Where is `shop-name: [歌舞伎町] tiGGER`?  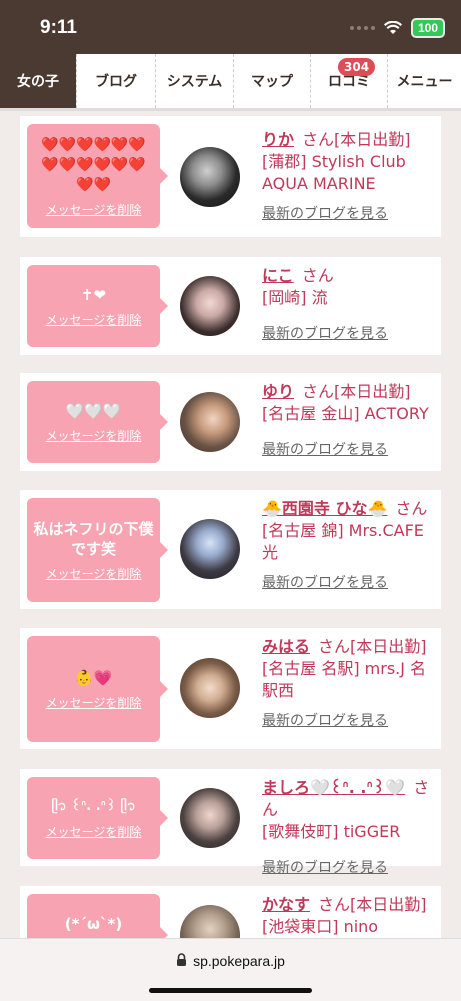 shop-name: [歌舞伎町] tiGGER is located at coordinates (331, 831).